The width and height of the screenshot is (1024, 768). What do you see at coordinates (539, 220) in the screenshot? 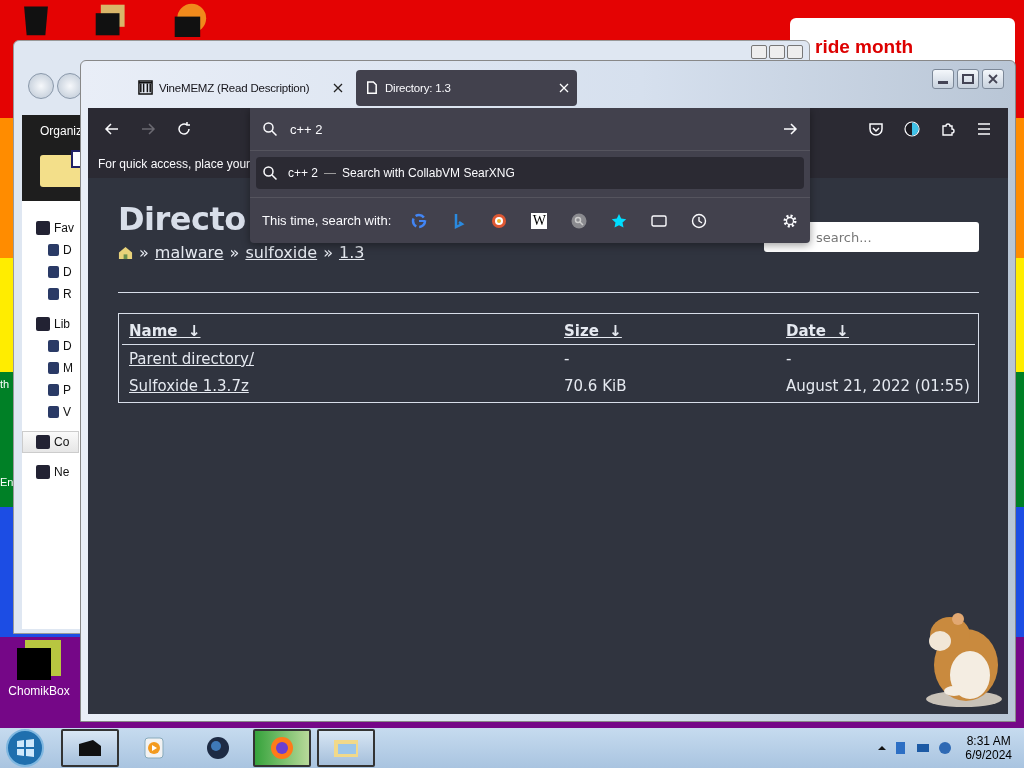
I see `wiki-logo-icon: W` at bounding box center [539, 220].